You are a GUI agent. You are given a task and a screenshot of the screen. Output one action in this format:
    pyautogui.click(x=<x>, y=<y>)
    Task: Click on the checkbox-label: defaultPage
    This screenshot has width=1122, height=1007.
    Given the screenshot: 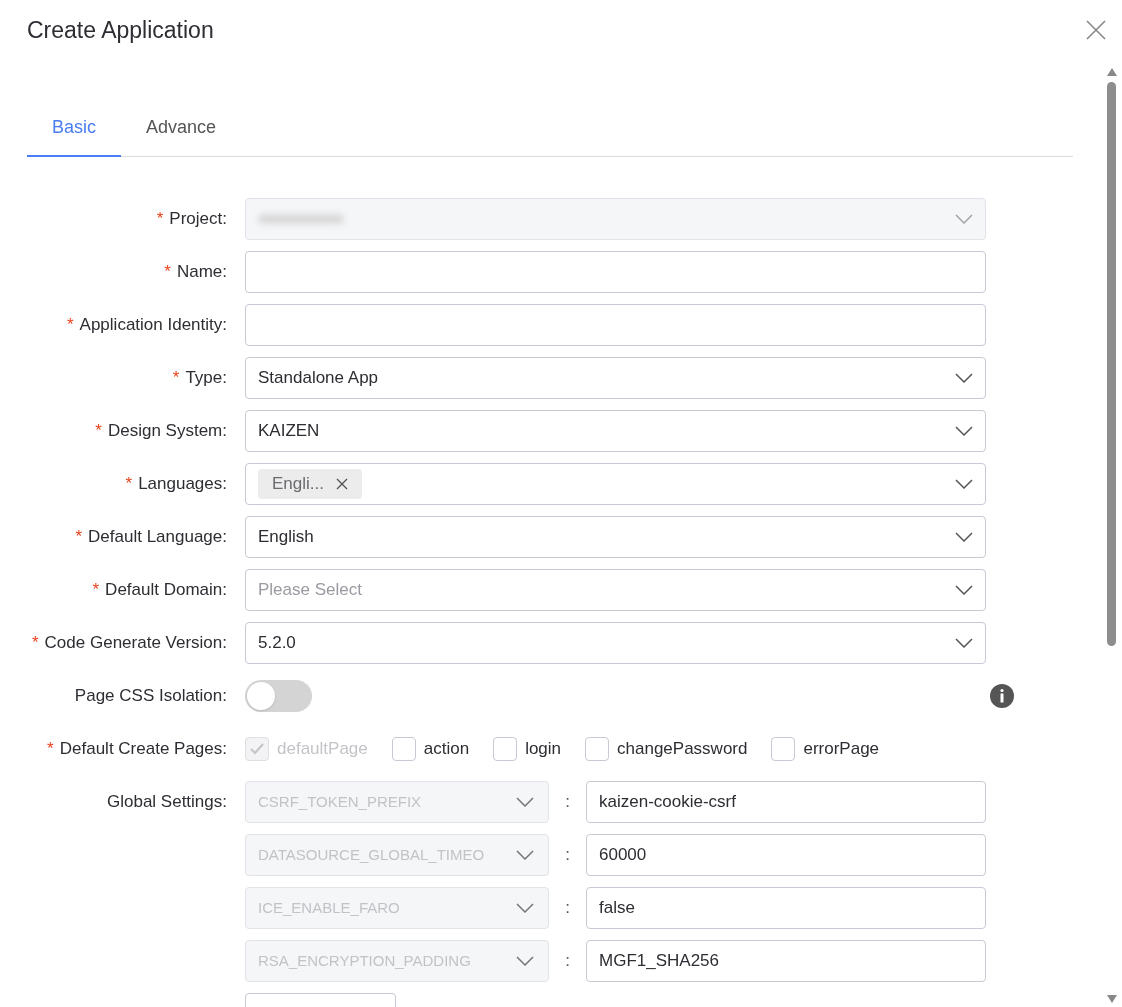 What is the action you would take?
    pyautogui.click(x=322, y=749)
    